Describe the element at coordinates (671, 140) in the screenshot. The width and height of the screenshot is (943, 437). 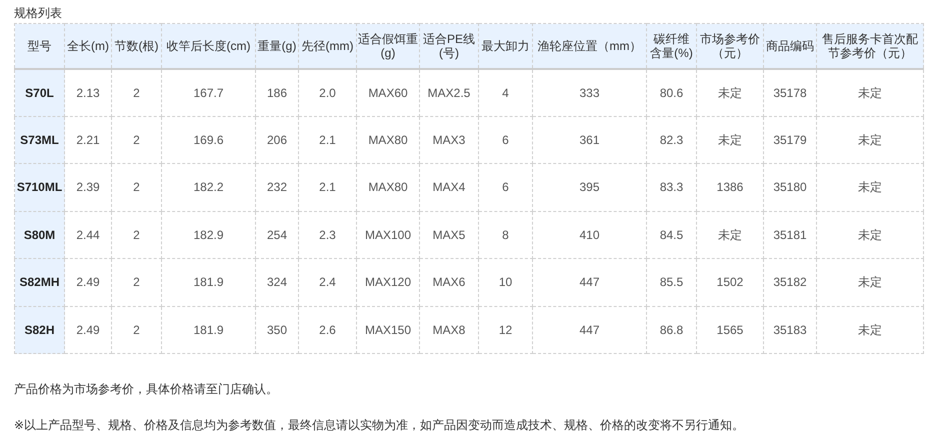
I see `table-cell: 82.3` at that location.